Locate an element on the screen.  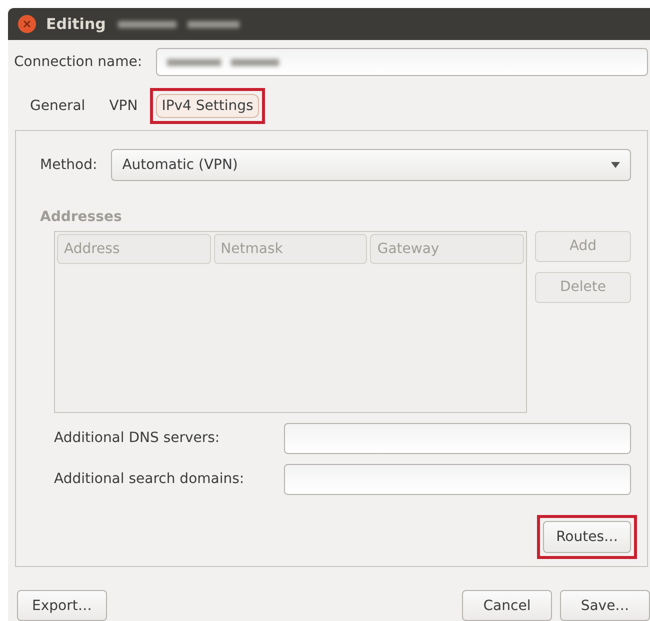
tab: VPN is located at coordinates (123, 106).